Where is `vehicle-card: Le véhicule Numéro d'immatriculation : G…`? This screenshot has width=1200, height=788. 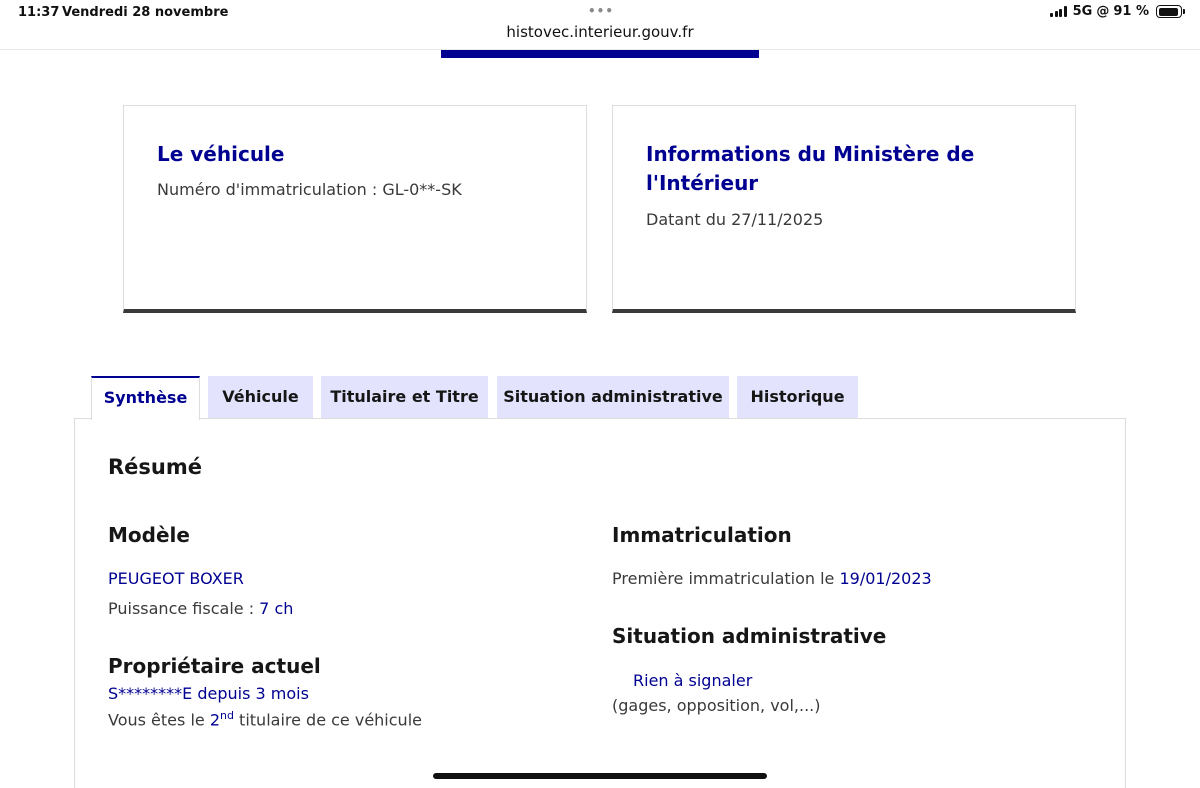 vehicle-card: Le véhicule Numéro d'immatriculation : G… is located at coordinates (355, 209).